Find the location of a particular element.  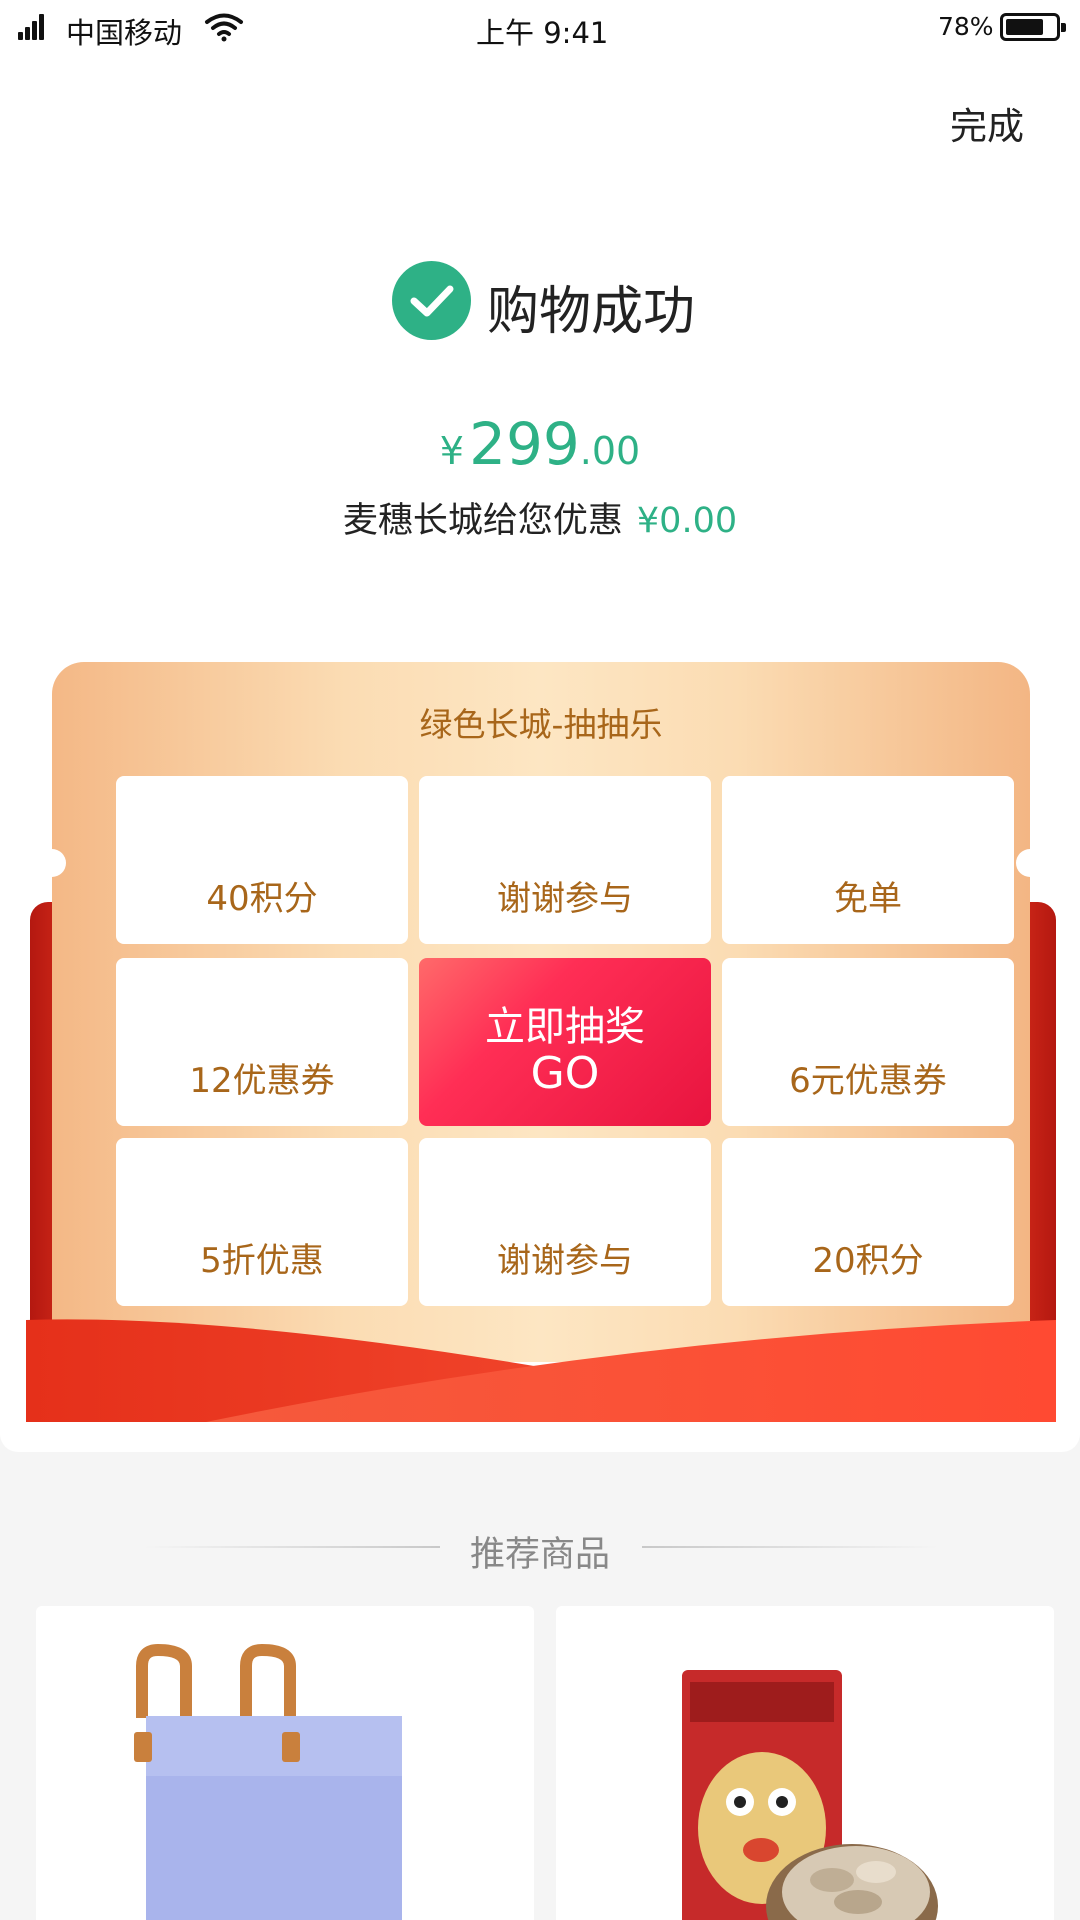

currency-symbol: ¥ is located at coordinates (451, 451).